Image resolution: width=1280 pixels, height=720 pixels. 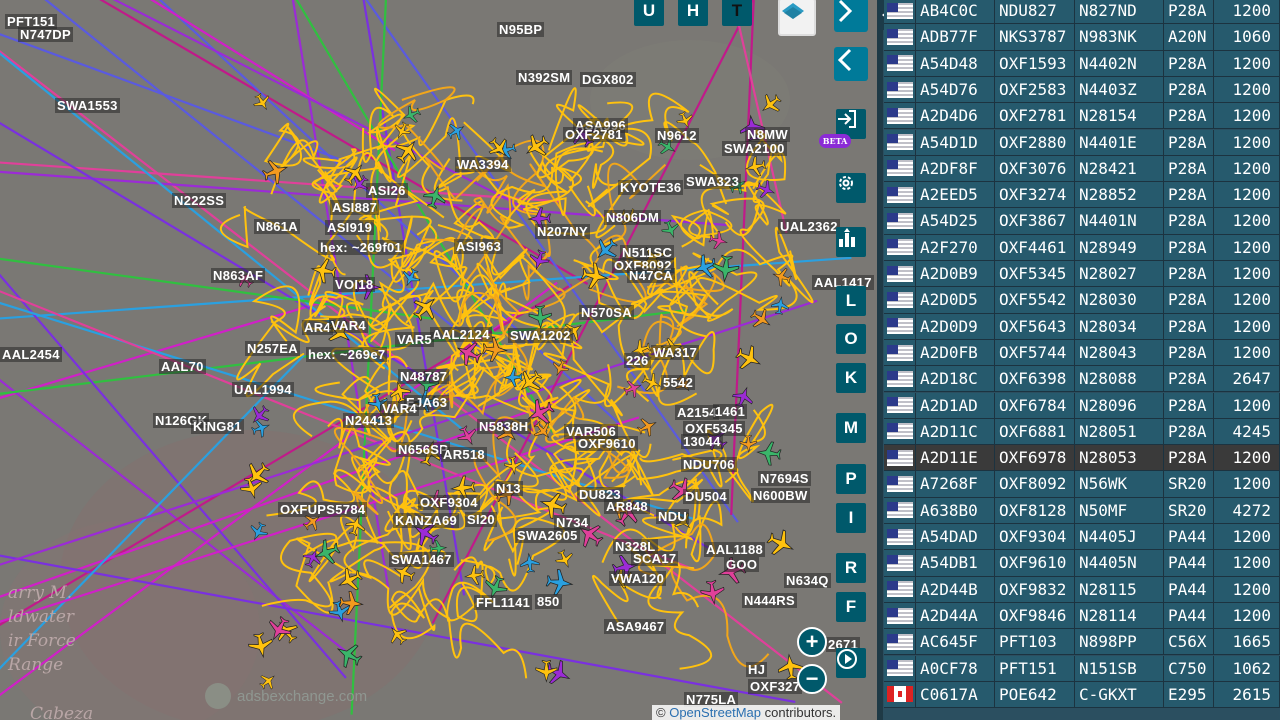 What do you see at coordinates (637, 360) in the screenshot?
I see `aircraft-label: 226` at bounding box center [637, 360].